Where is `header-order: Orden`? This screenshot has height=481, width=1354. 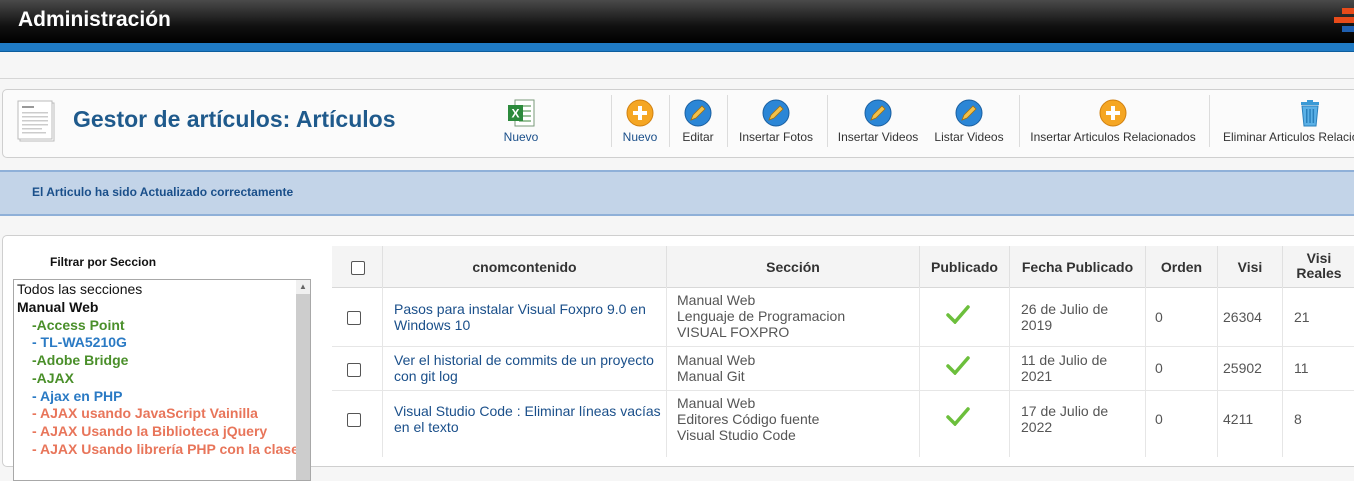 header-order: Orden is located at coordinates (1182, 267).